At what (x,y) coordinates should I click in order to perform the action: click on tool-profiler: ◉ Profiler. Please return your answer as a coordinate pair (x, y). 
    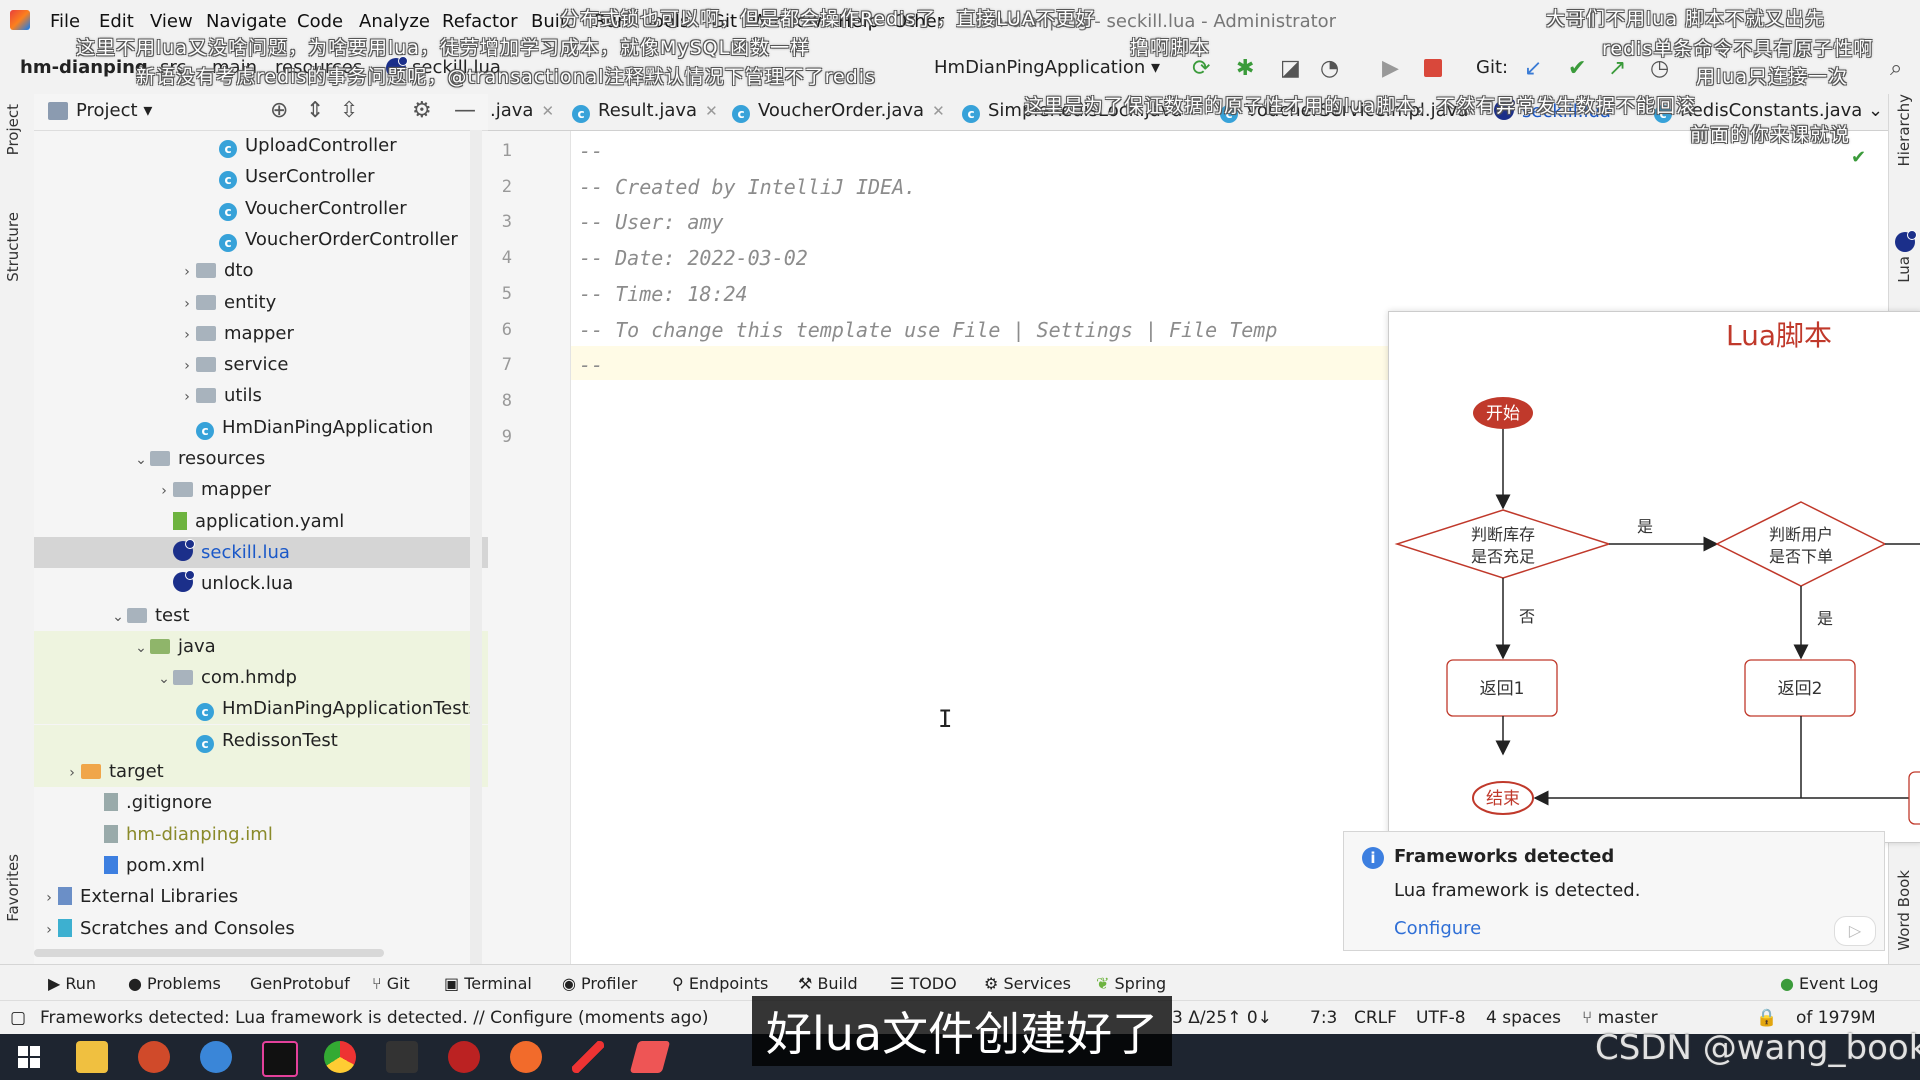
    Looking at the image, I should click on (599, 983).